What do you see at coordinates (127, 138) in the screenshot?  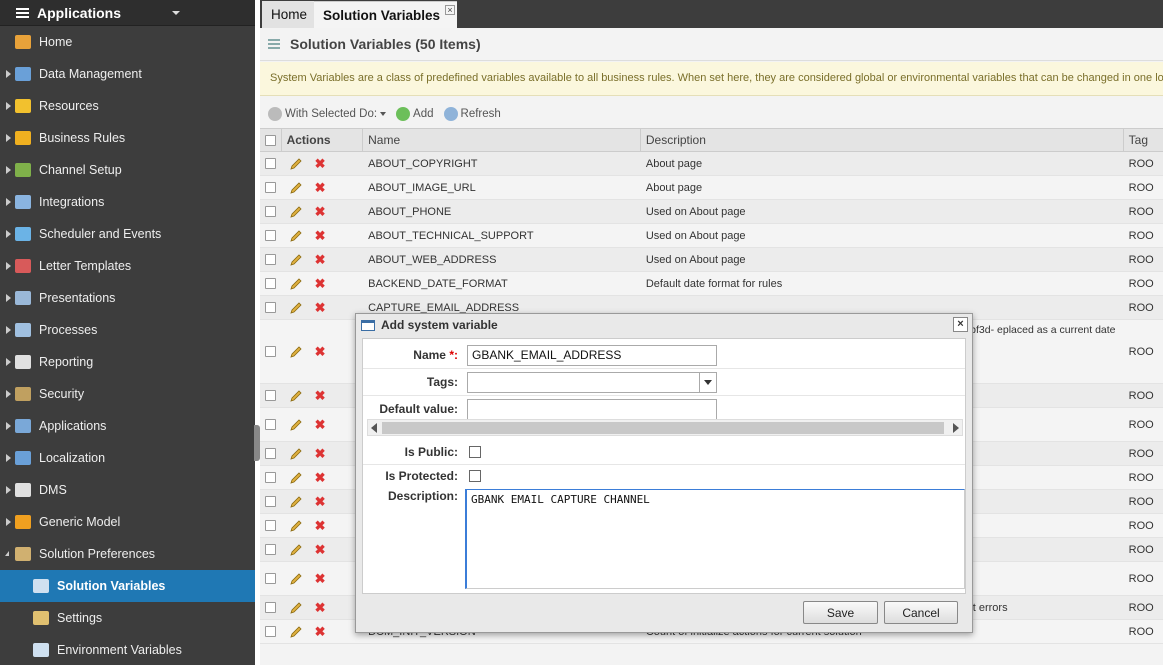 I see `sidebar-item-business-rules: Business Rules` at bounding box center [127, 138].